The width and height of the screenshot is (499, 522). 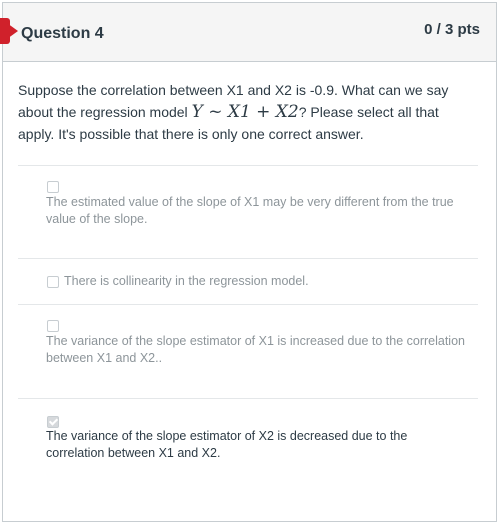 I want to click on question-points: 0 / 3 pts, so click(x=452, y=29).